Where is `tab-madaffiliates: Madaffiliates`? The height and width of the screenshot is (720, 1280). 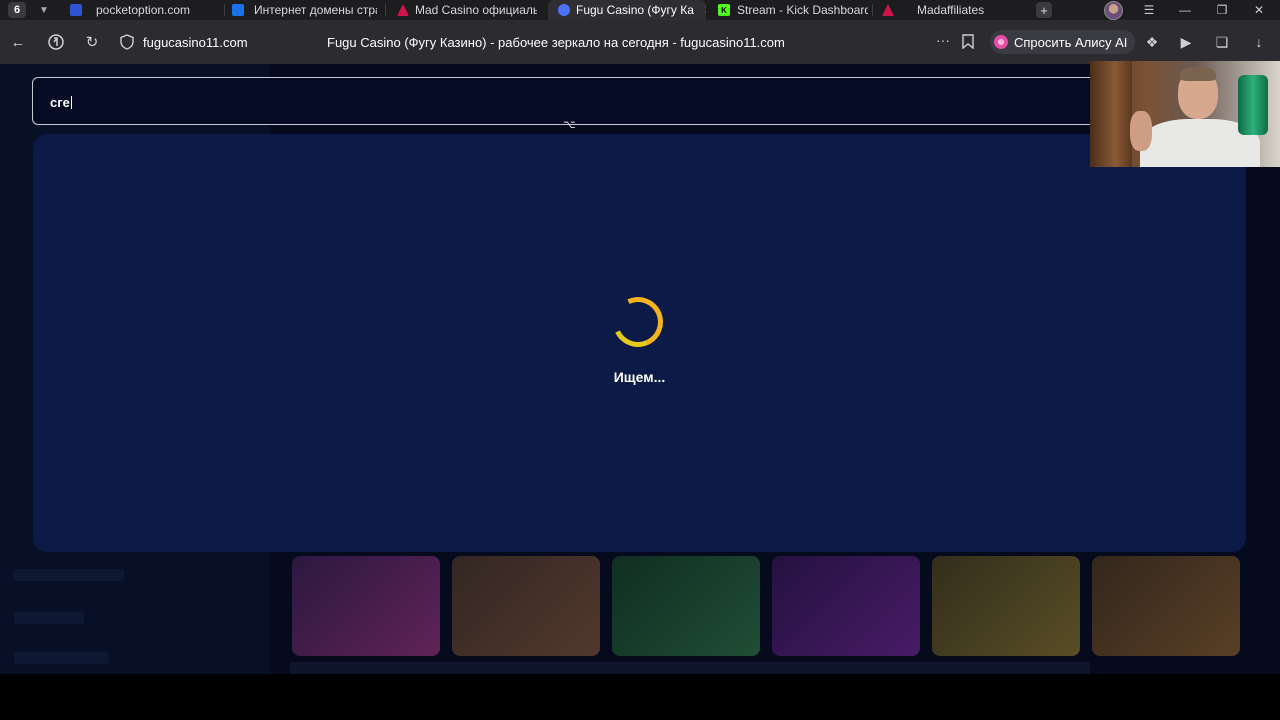
tab-madaffiliates: Madaffiliates is located at coordinates (952, 10).